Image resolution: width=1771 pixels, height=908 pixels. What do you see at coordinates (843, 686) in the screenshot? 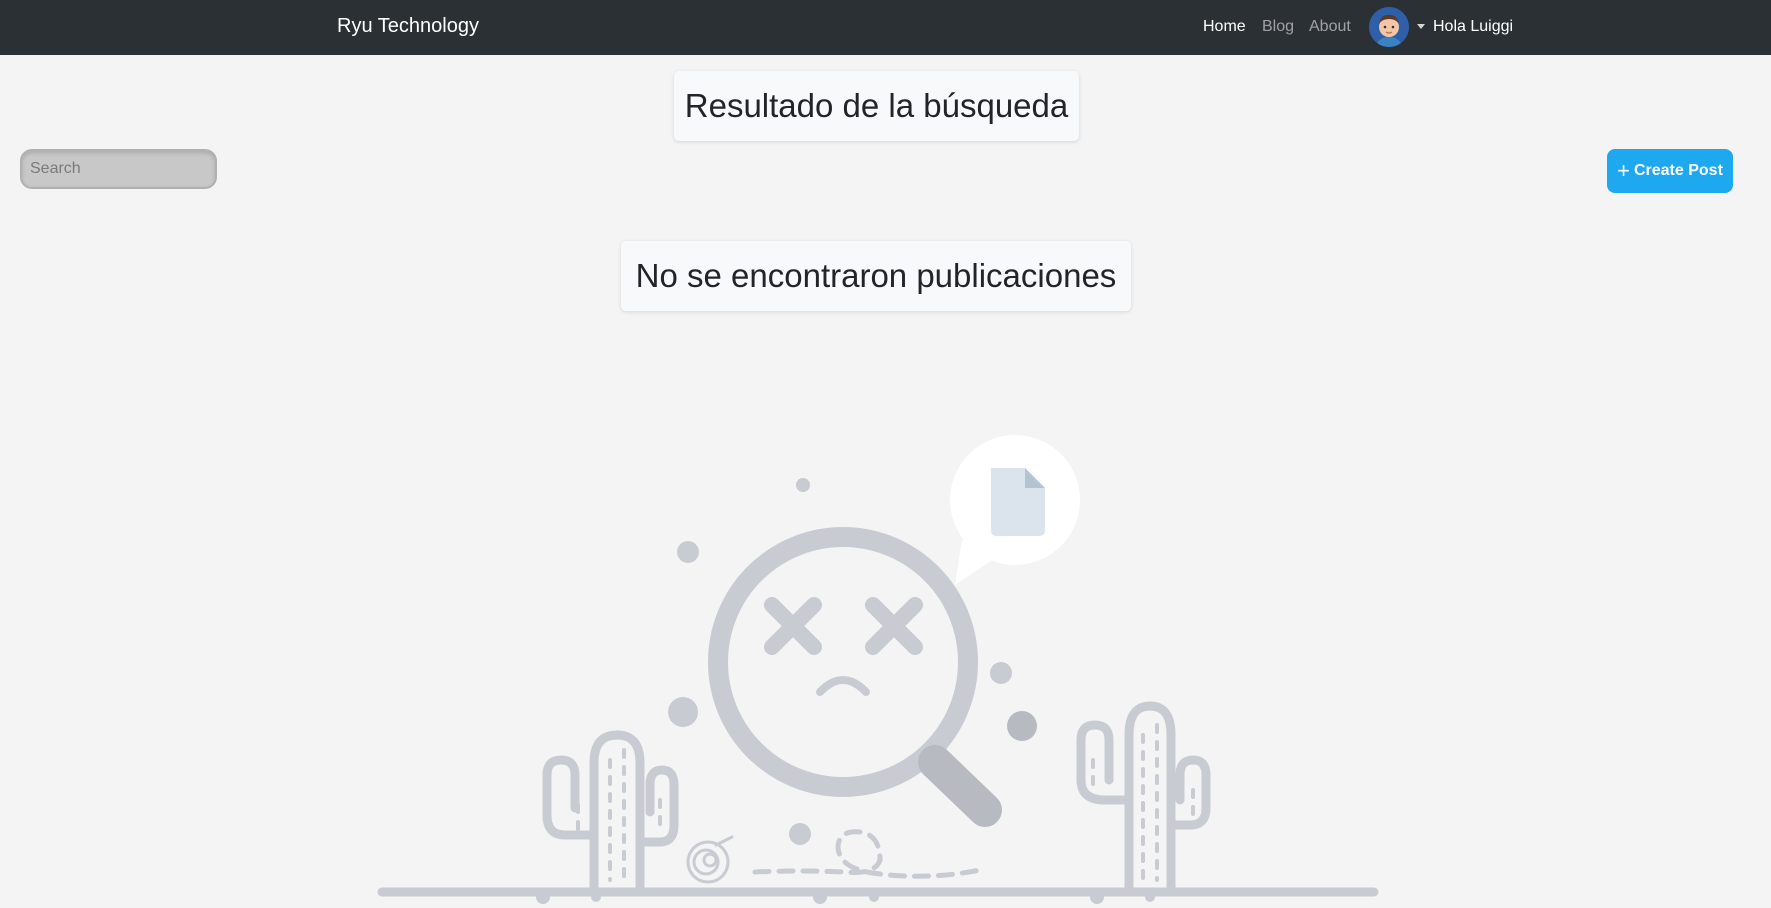
I see `frown-mouth` at bounding box center [843, 686].